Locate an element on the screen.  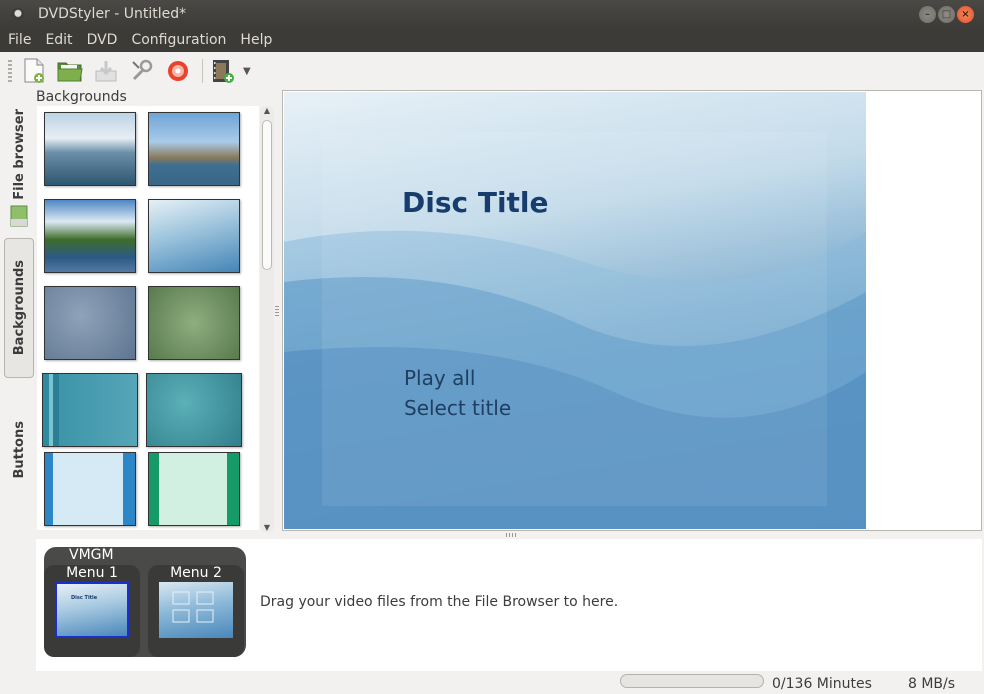
window-controls: – □ × is located at coordinates (946, 14).